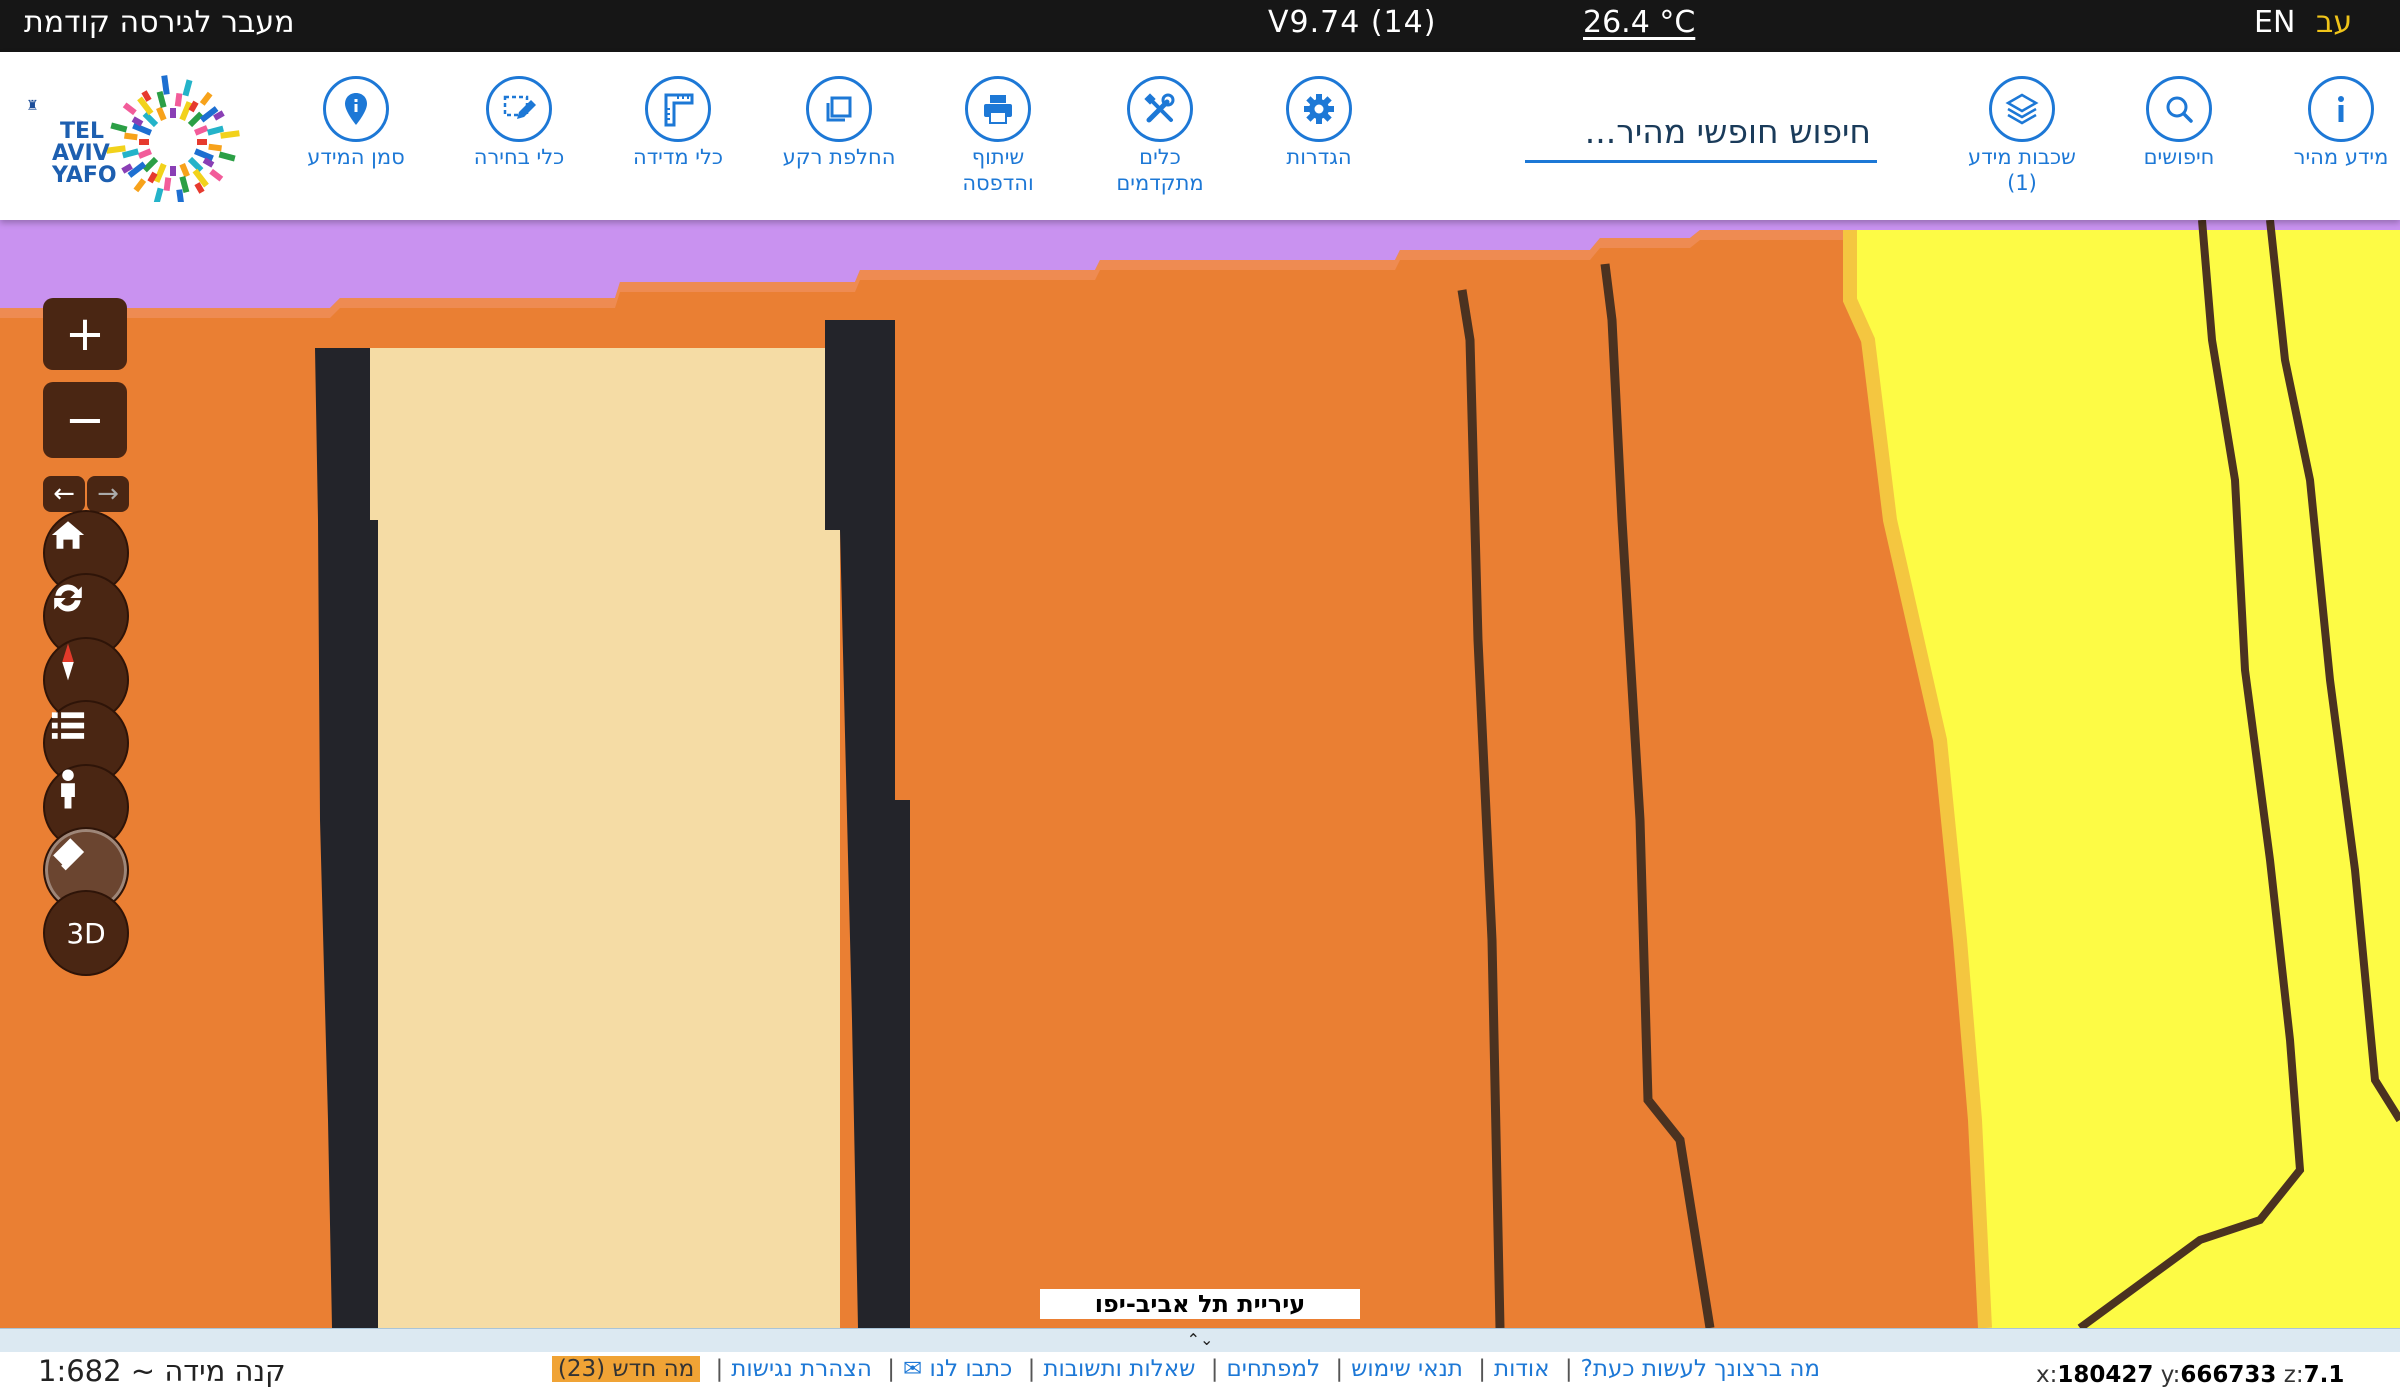 The image size is (2400, 1392). I want to click on quick-info-tool: מידע מהיר, so click(2333, 123).